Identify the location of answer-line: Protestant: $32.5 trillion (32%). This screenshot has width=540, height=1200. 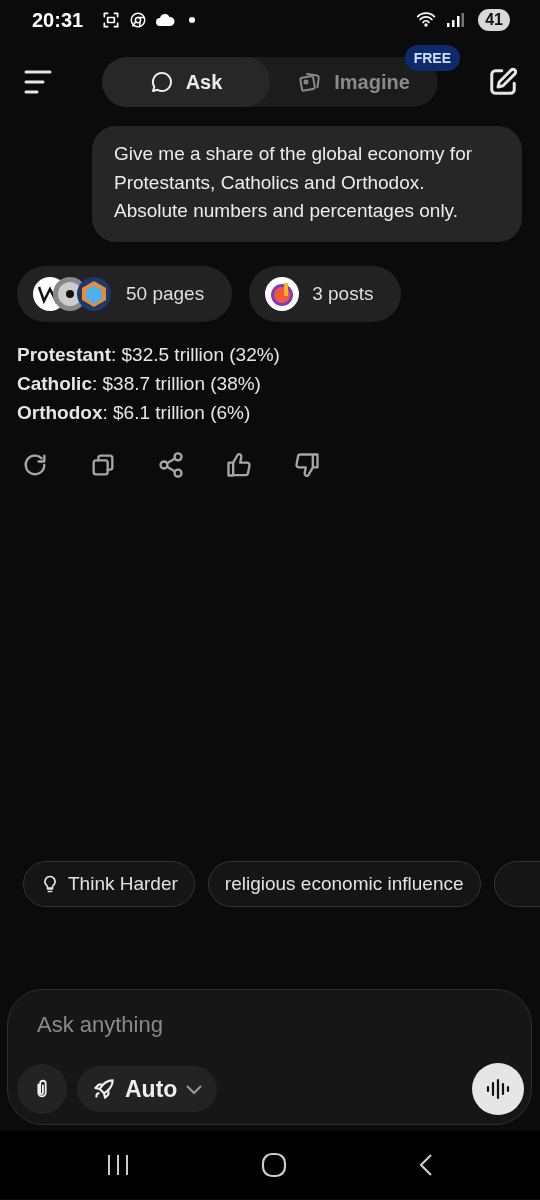
(149, 354).